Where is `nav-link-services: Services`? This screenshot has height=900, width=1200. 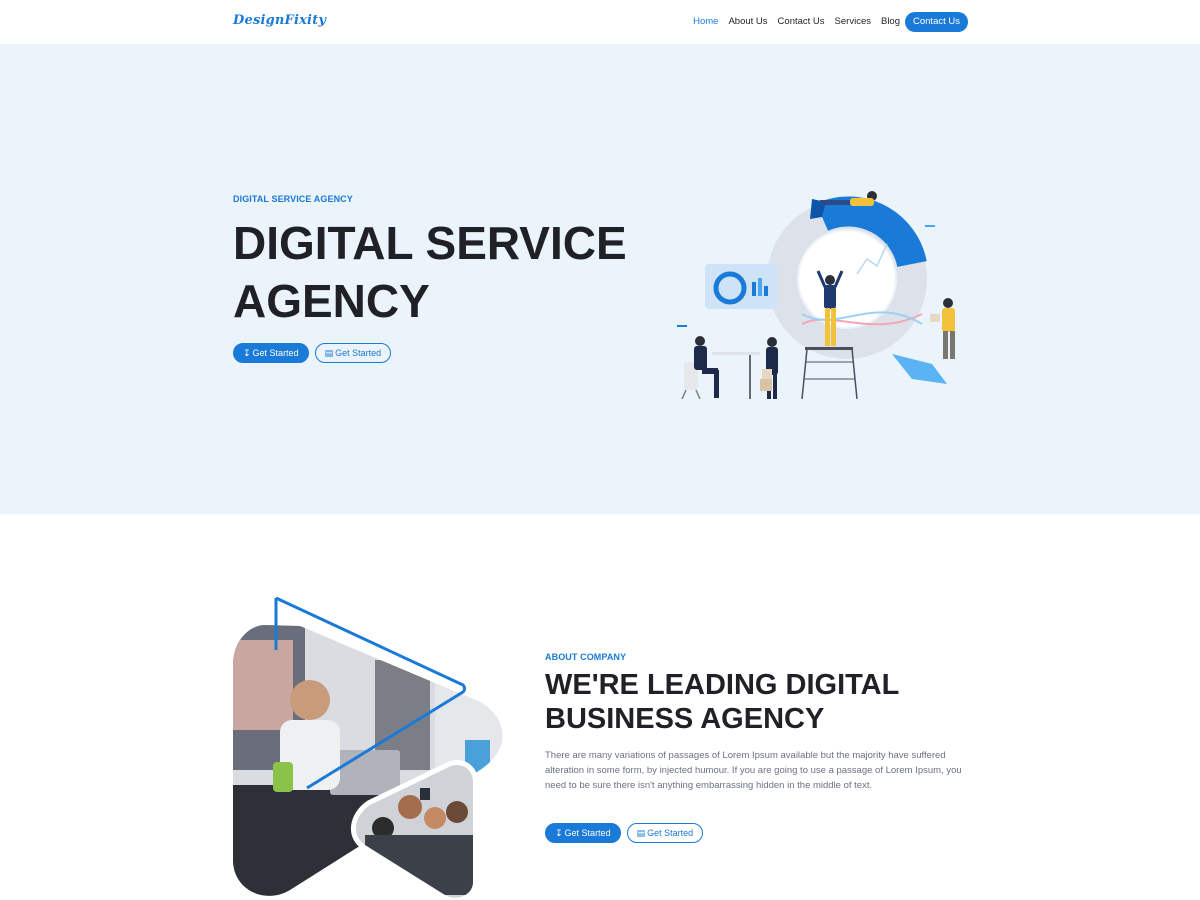 nav-link-services: Services is located at coordinates (853, 22).